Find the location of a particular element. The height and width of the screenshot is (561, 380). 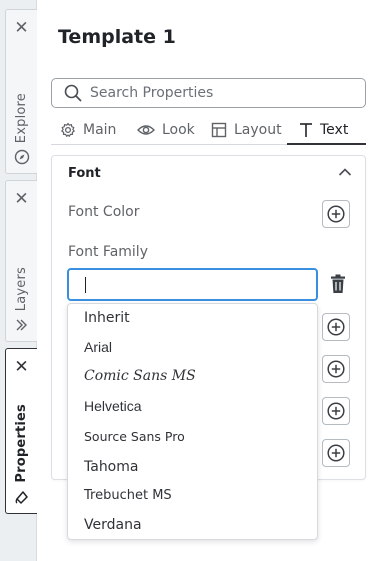

font-option-arial: Arial is located at coordinates (98, 347).